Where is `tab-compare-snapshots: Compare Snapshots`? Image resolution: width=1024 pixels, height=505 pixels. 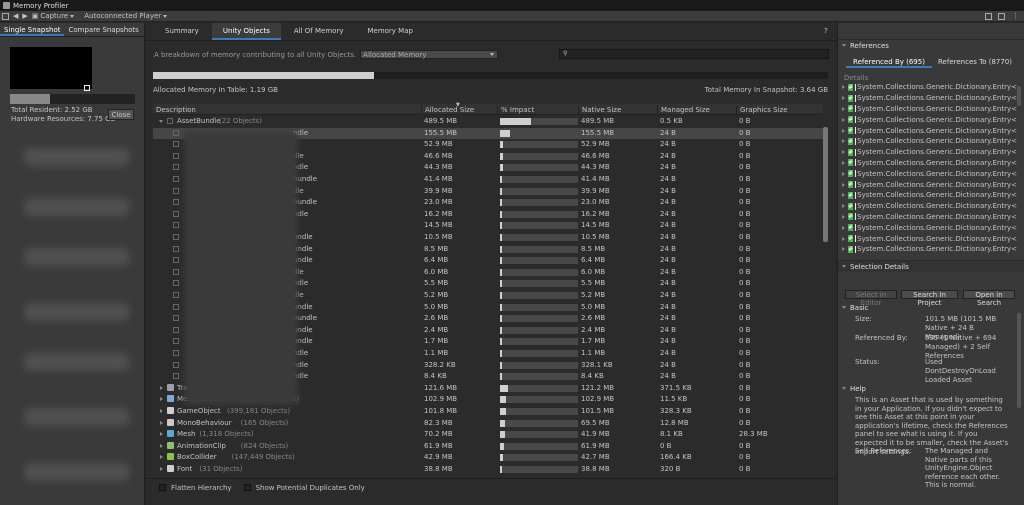 tab-compare-snapshots: Compare Snapshots is located at coordinates (103, 29).